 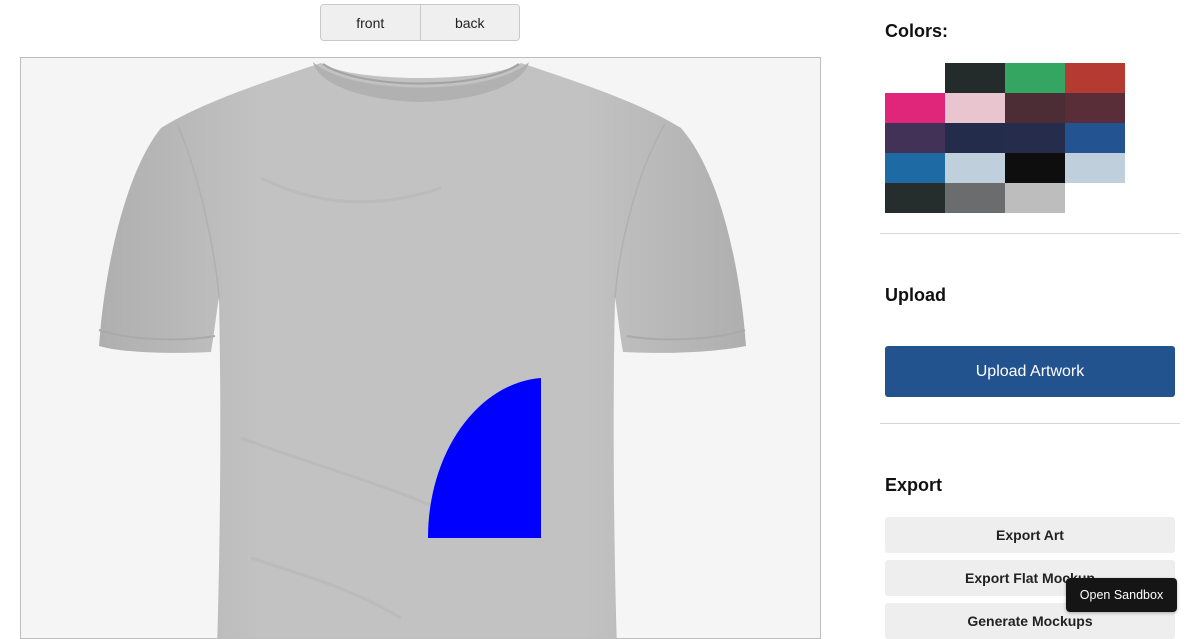 What do you see at coordinates (916, 31) in the screenshot?
I see `colors-title: Colors:` at bounding box center [916, 31].